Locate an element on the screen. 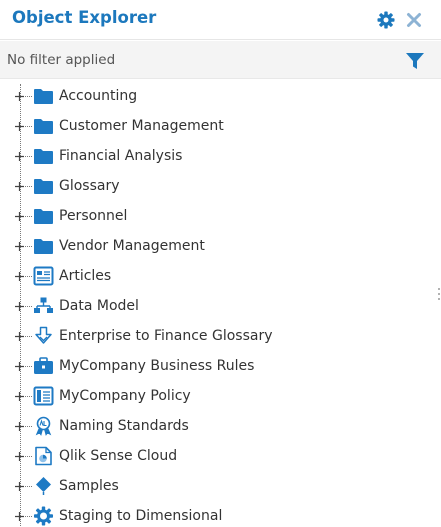 The height and width of the screenshot is (527, 441). filter-bar: No filter applied is located at coordinates (220, 60).